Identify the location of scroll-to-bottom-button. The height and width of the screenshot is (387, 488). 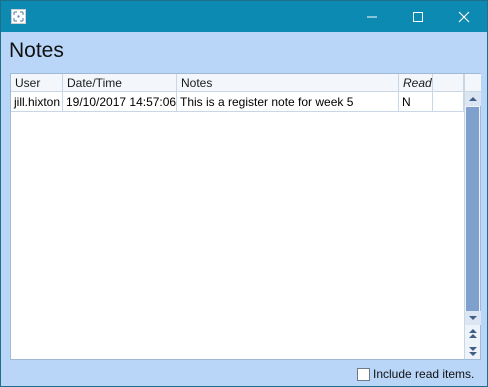
(473, 351).